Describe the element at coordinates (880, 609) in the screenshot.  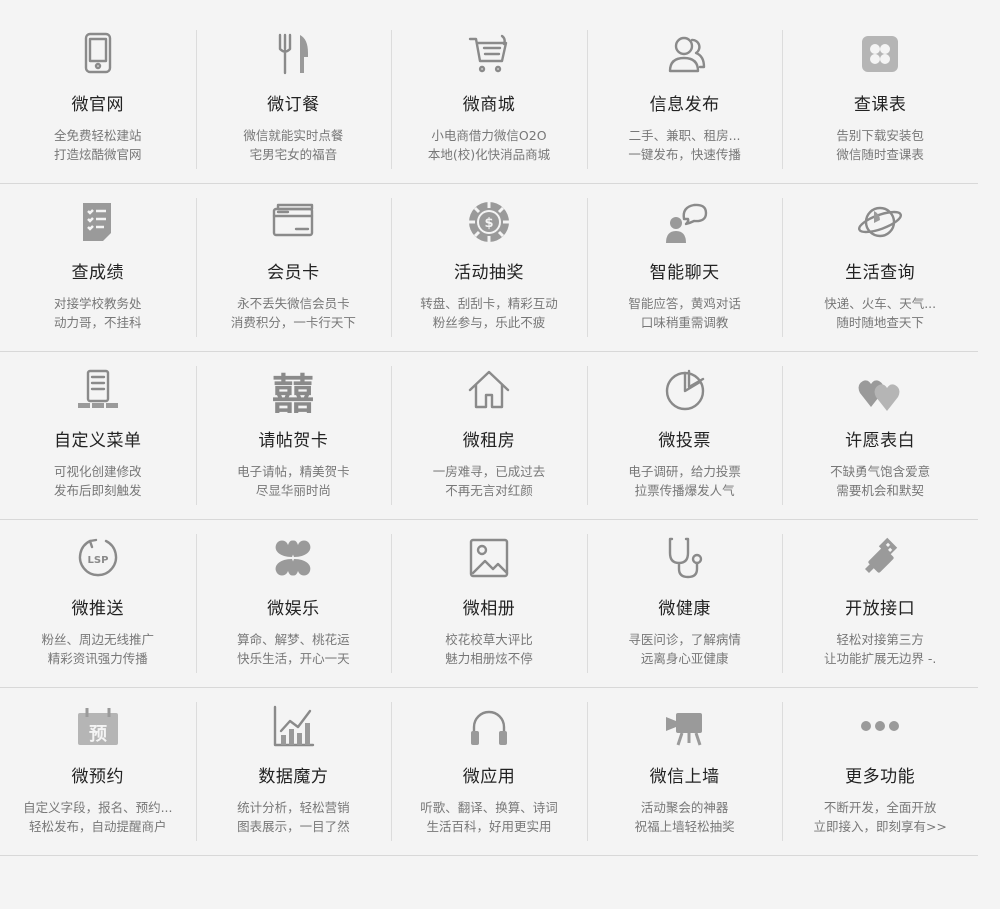
I see `feature-title: 开放接口` at that location.